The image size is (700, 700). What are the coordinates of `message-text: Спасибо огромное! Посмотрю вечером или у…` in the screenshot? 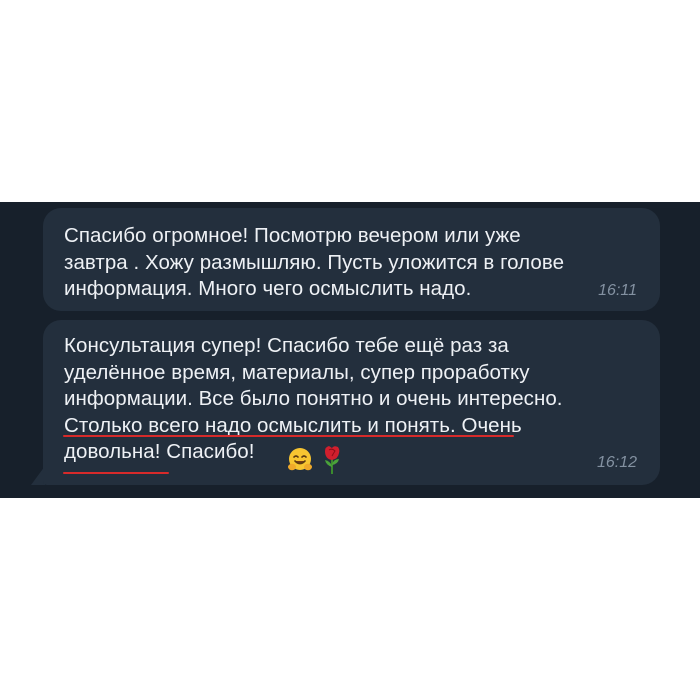 It's located at (314, 262).